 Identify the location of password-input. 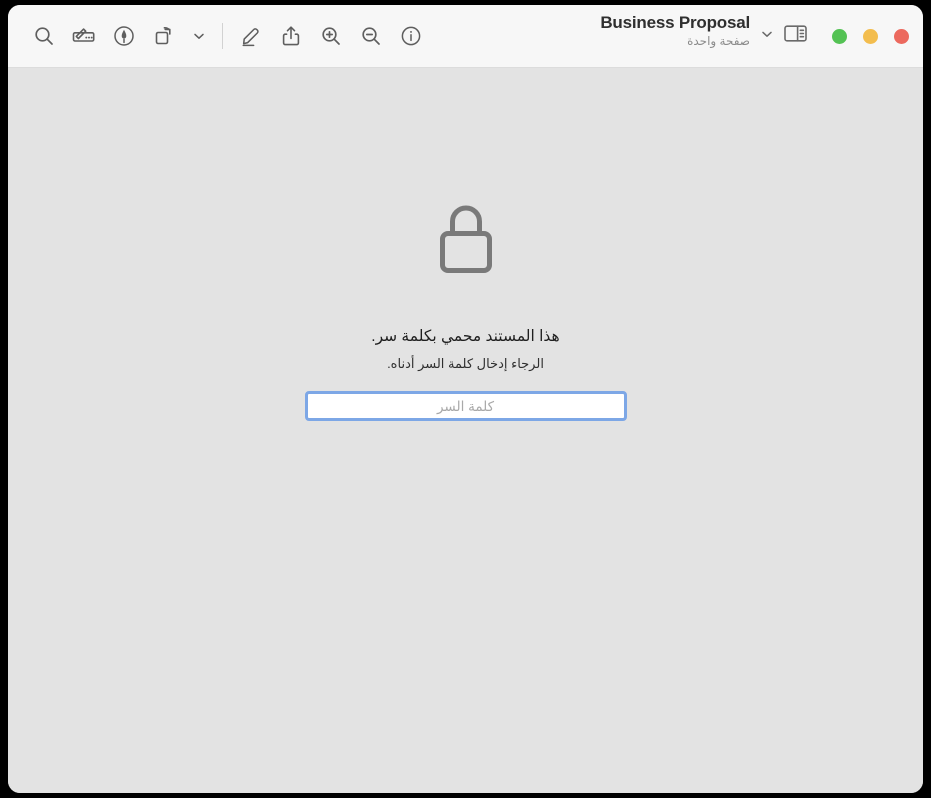
(465, 406).